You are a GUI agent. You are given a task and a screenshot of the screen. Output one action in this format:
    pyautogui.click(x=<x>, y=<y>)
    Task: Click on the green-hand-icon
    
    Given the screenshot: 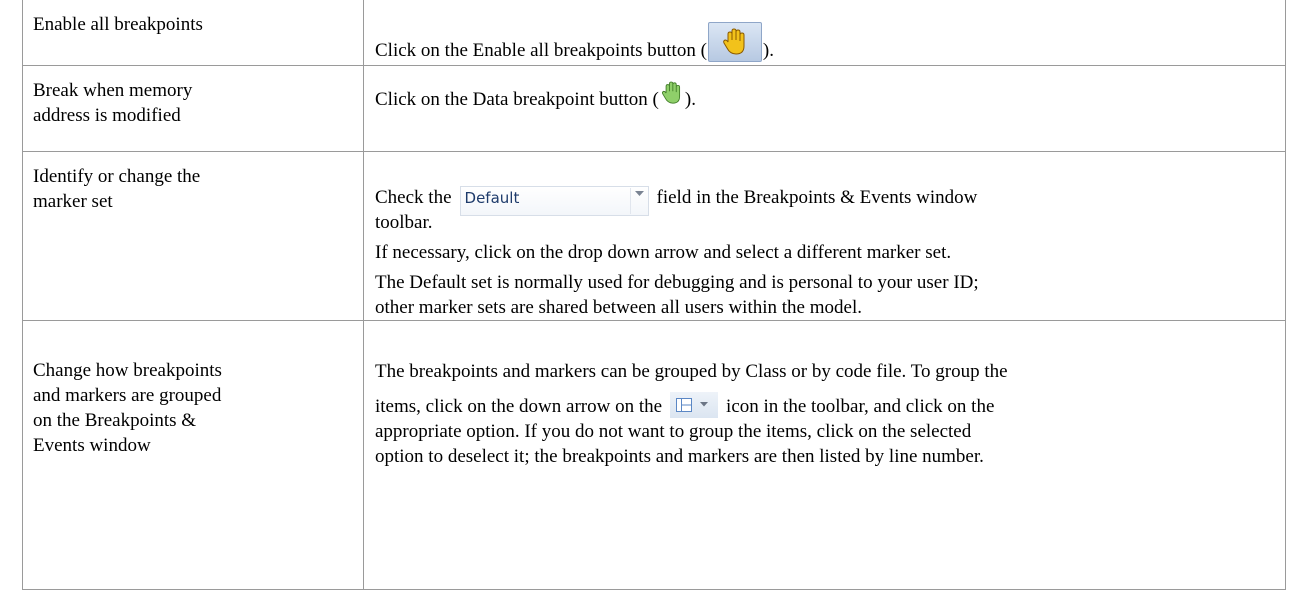 What is the action you would take?
    pyautogui.click(x=670, y=92)
    